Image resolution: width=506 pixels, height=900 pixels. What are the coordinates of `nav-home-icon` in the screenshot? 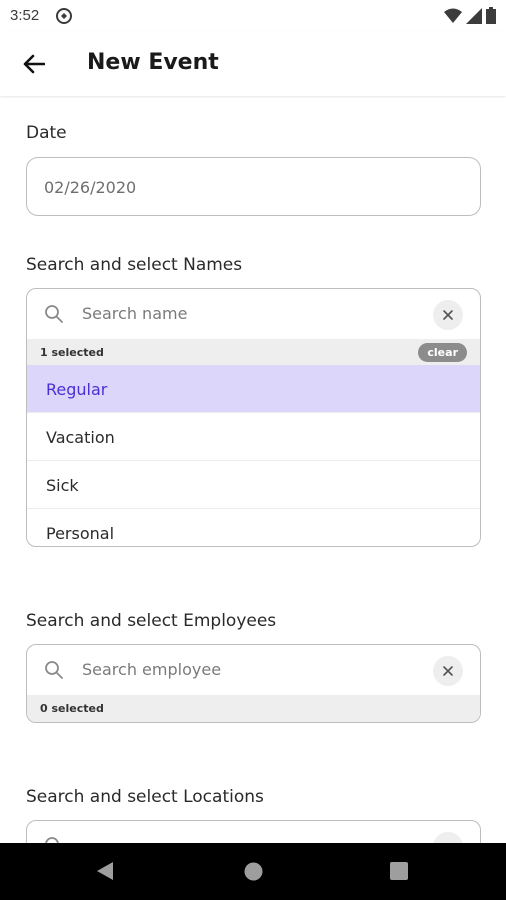 It's located at (253, 871).